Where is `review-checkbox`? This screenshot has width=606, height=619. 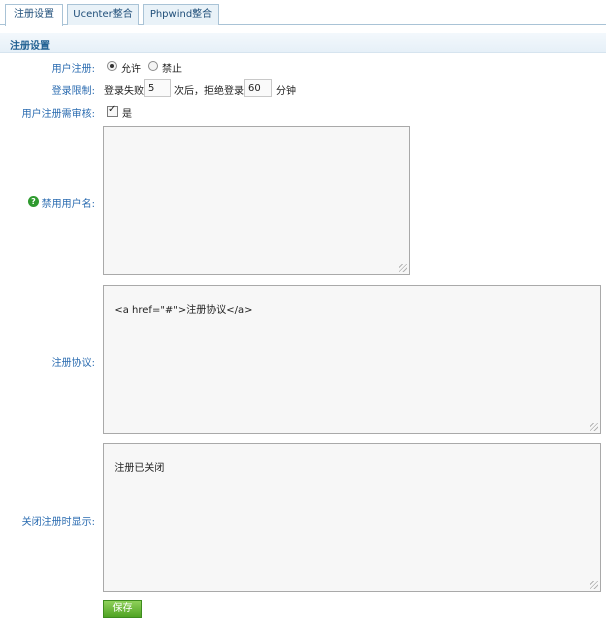 review-checkbox is located at coordinates (112, 110).